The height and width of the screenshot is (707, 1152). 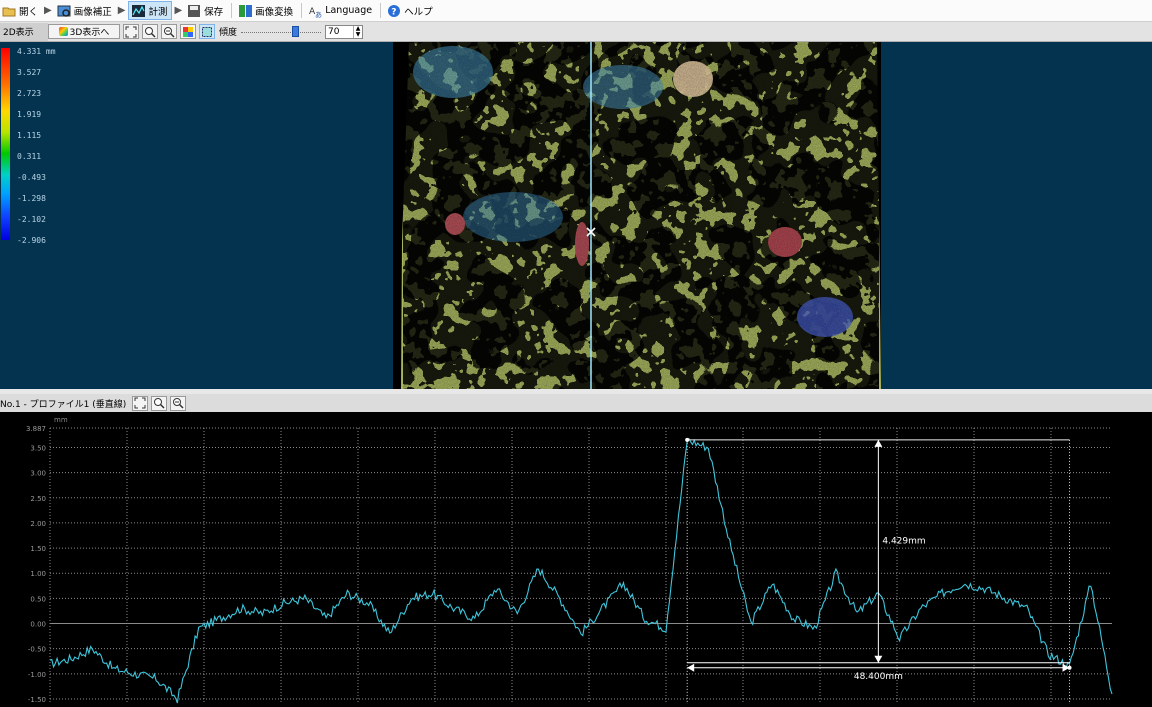 I want to click on y-tick-label: 0.50, so click(x=38, y=599).